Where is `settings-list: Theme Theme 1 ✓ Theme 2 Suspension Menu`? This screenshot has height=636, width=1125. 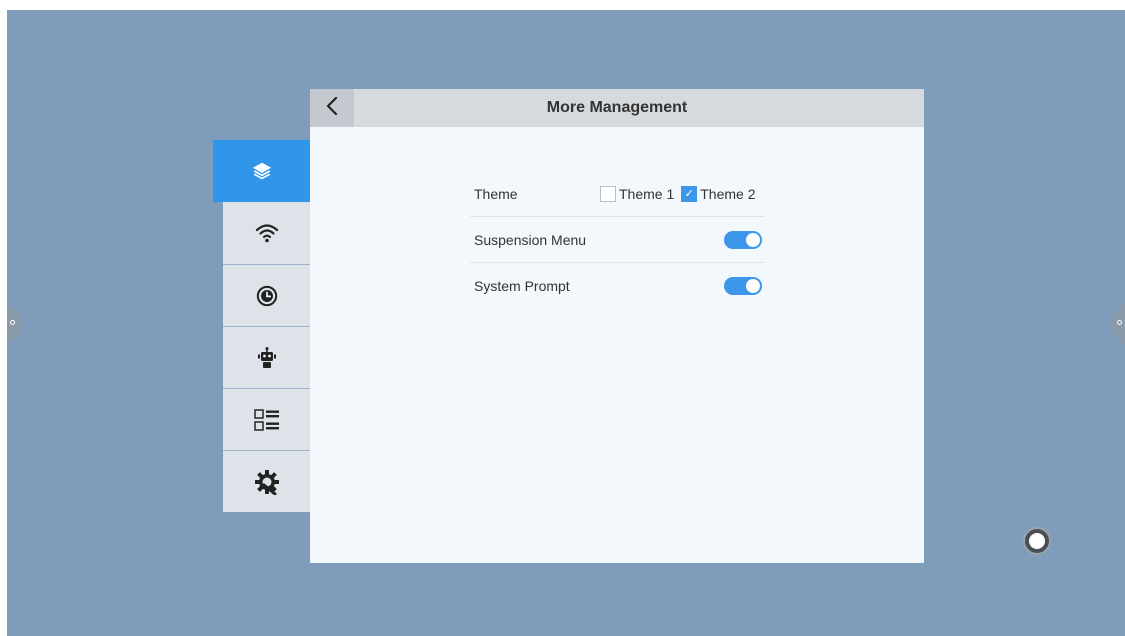
settings-list: Theme Theme 1 ✓ Theme 2 Suspension Menu is located at coordinates (617, 240).